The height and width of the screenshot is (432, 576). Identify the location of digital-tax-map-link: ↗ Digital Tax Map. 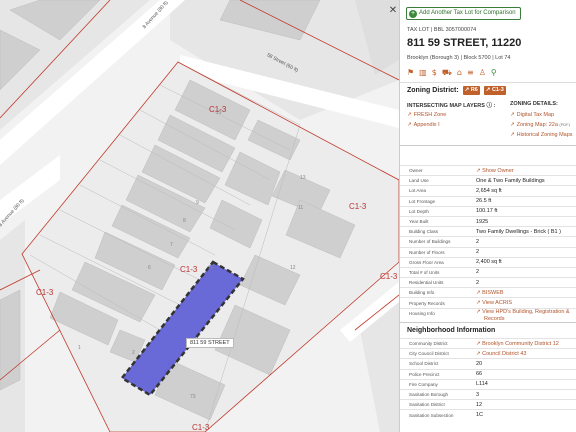
(532, 115).